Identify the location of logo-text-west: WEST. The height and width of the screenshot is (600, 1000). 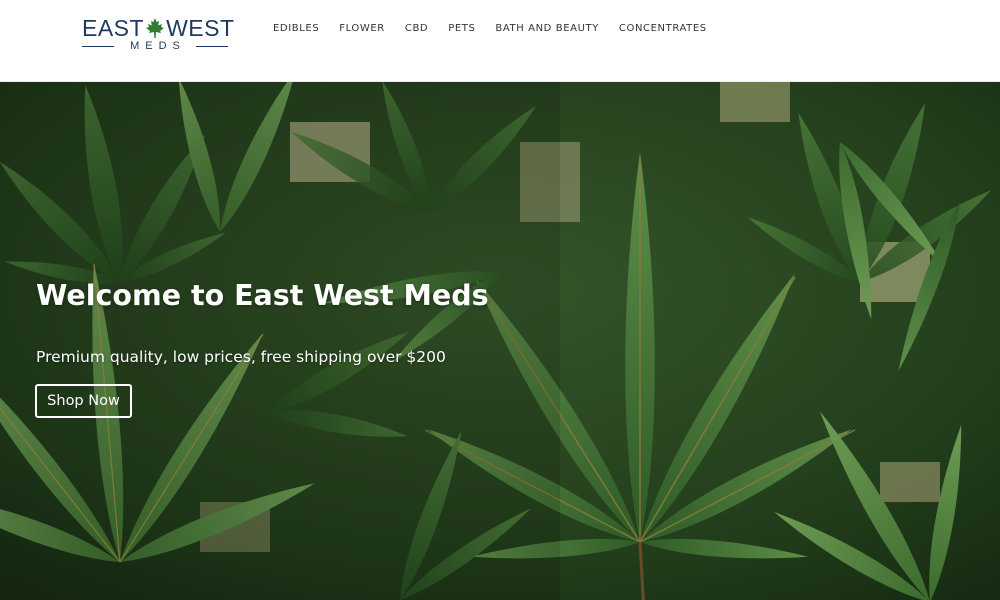
(200, 28).